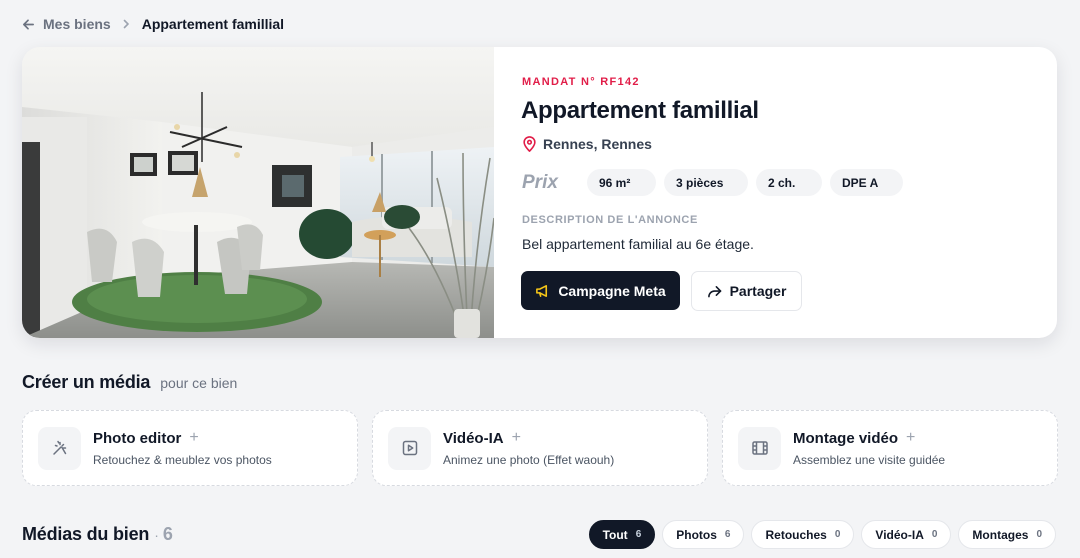 Image resolution: width=1080 pixels, height=558 pixels. I want to click on share-label: Partager, so click(758, 291).